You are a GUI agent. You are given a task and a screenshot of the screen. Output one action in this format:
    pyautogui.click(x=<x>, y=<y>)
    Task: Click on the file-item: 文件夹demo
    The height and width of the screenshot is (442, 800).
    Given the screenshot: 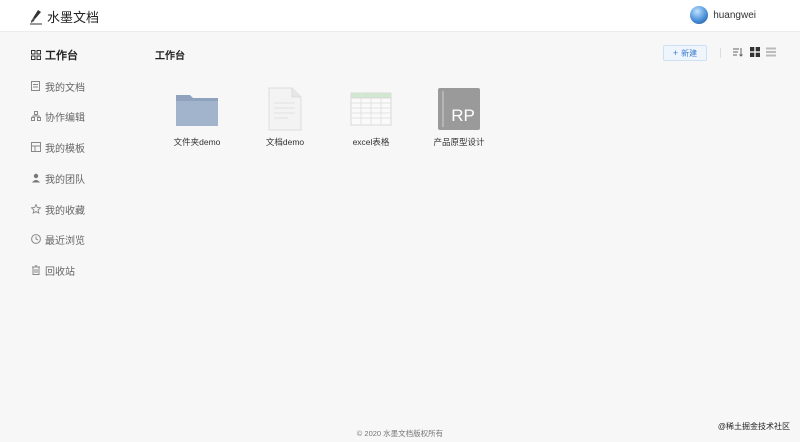 What is the action you would take?
    pyautogui.click(x=197, y=120)
    